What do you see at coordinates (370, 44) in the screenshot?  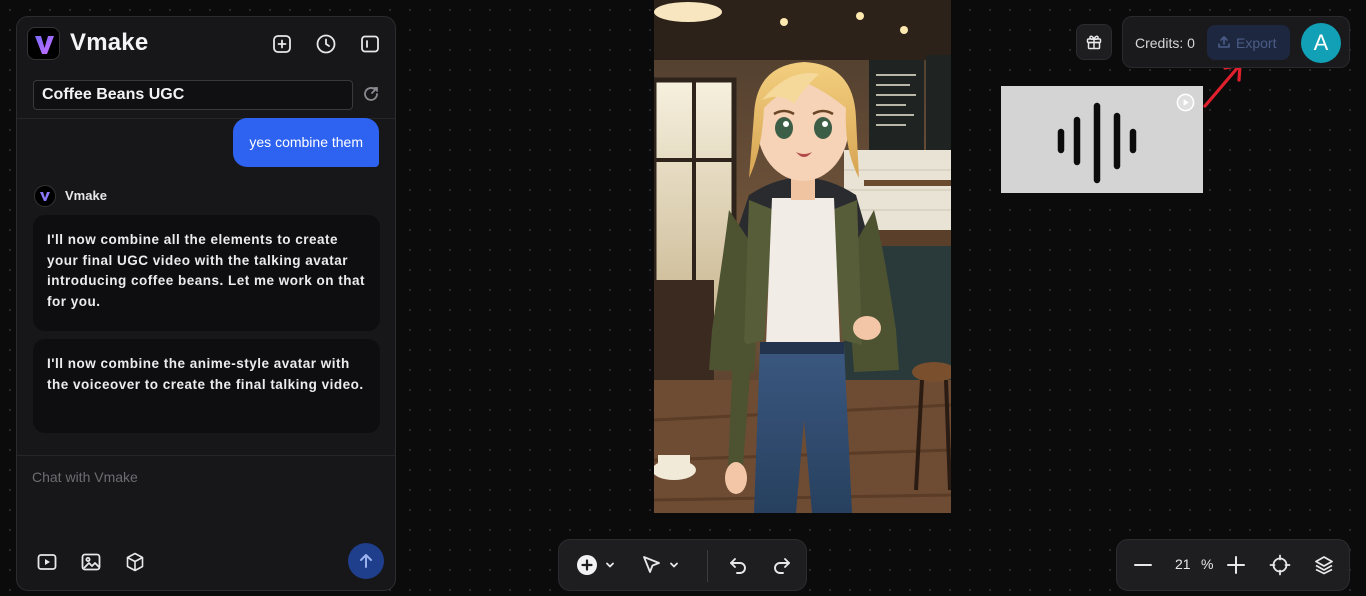 I see `collapse-panel-icon` at bounding box center [370, 44].